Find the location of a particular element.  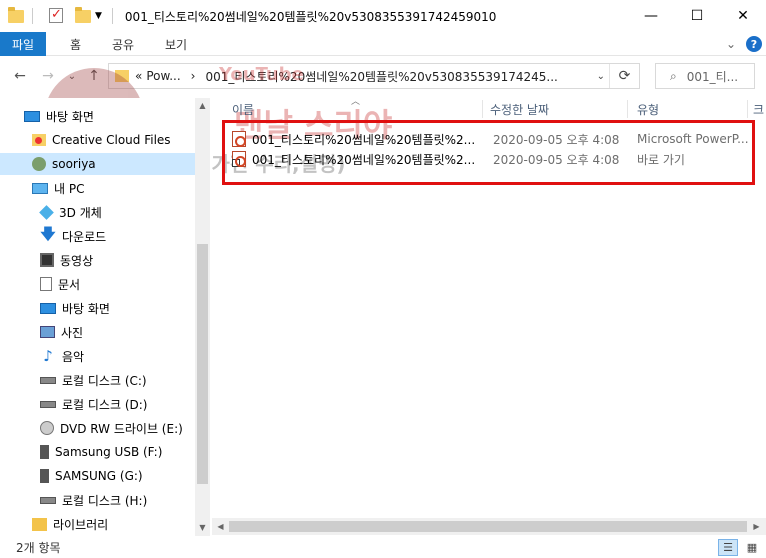

expand-ribbon-icon: ⌄ is located at coordinates (731, 44).